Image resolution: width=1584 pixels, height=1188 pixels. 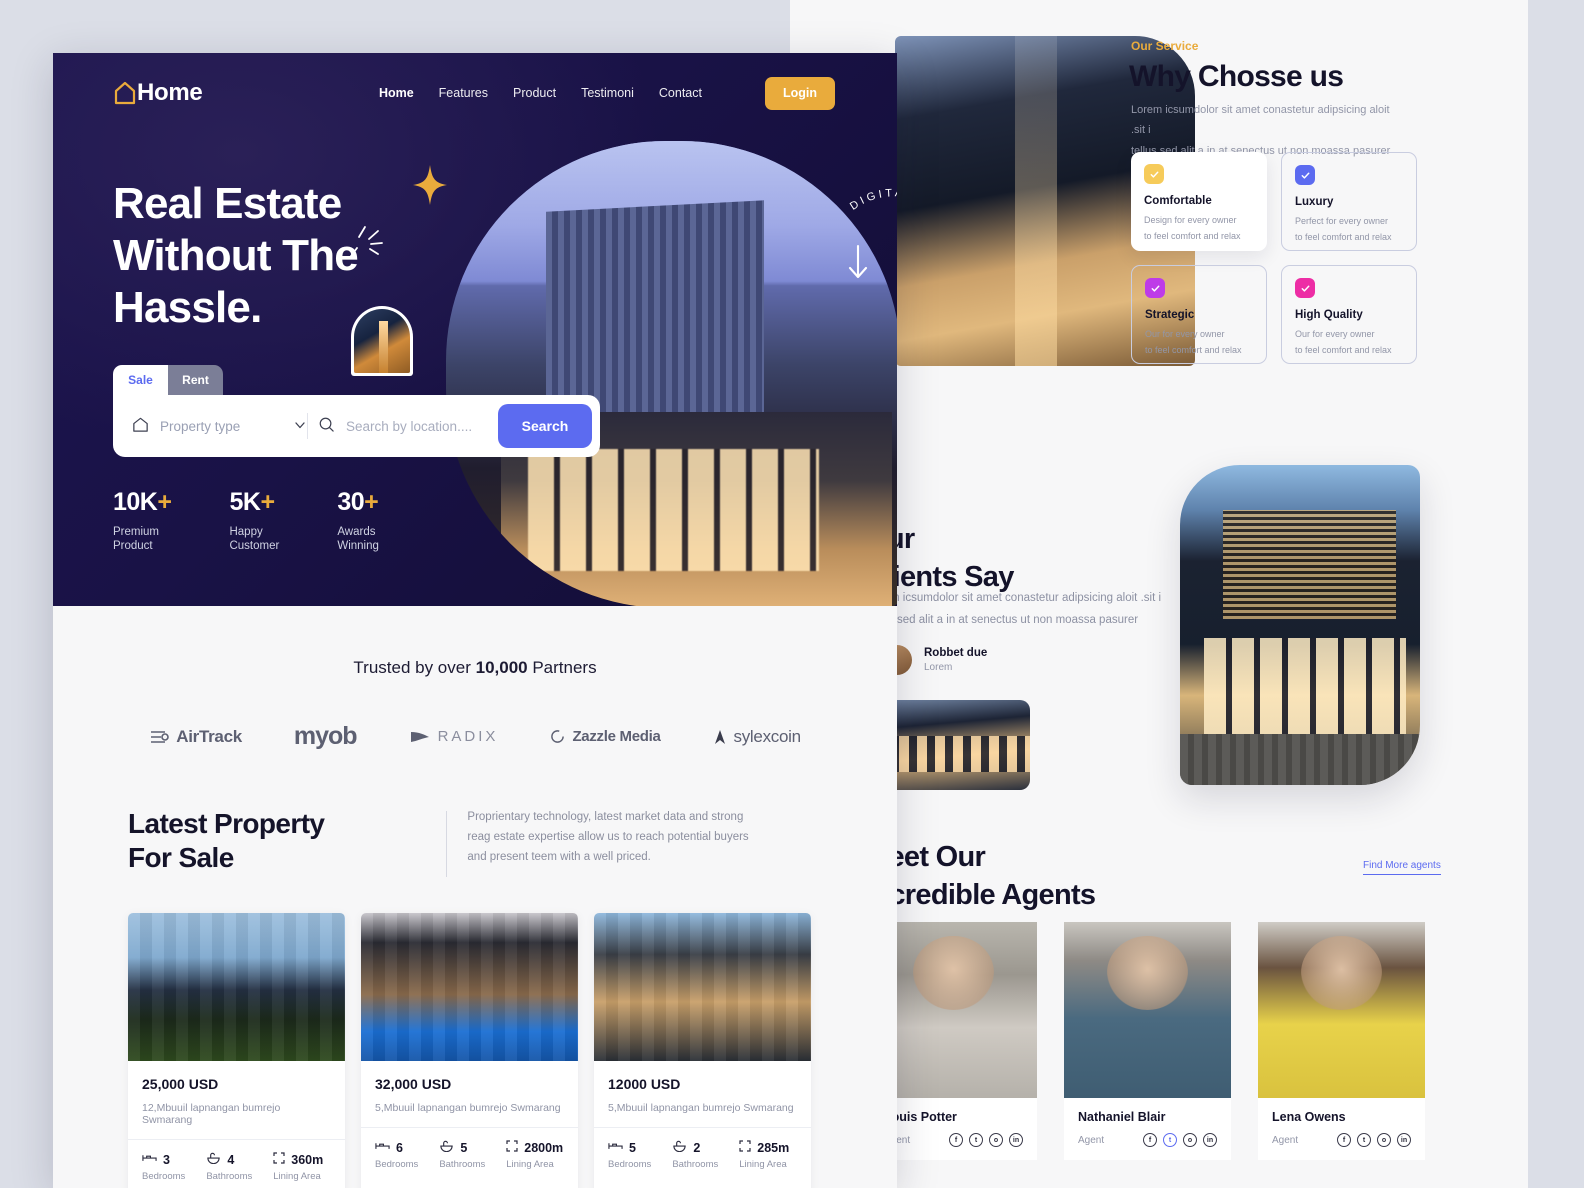 I want to click on service-title: Why Chosse us, so click(x=1236, y=76).